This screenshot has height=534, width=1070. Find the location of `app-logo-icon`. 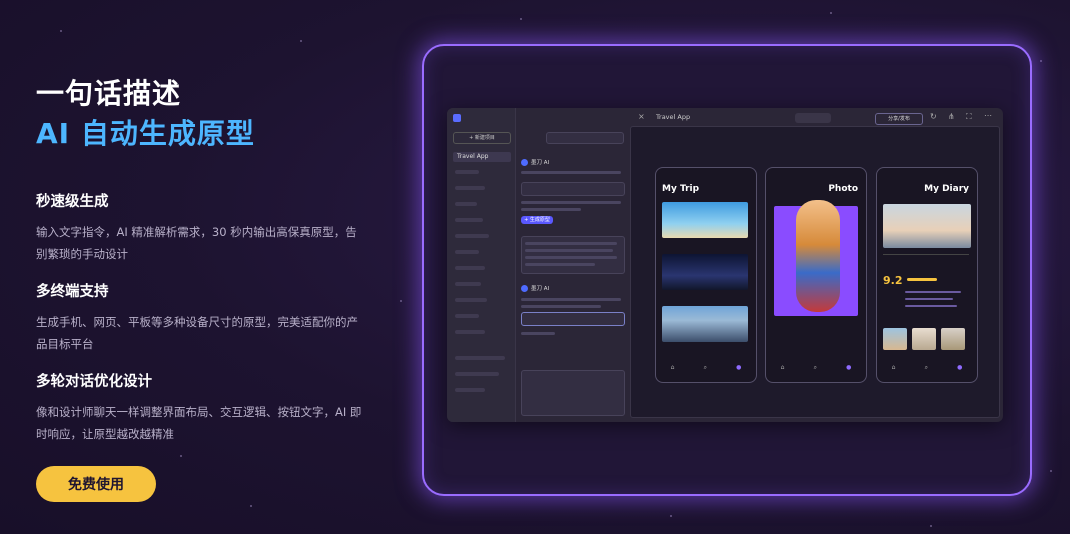

app-logo-icon is located at coordinates (457, 118).